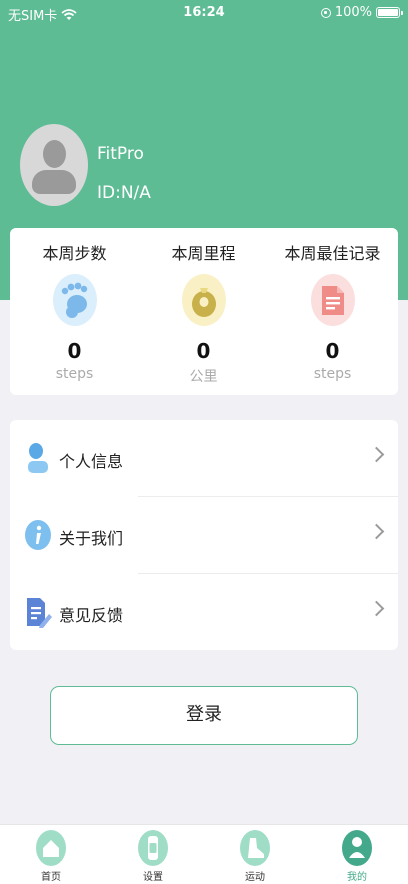 This screenshot has width=408, height=884. I want to click on menu-label: 意见反馈, so click(91, 615).